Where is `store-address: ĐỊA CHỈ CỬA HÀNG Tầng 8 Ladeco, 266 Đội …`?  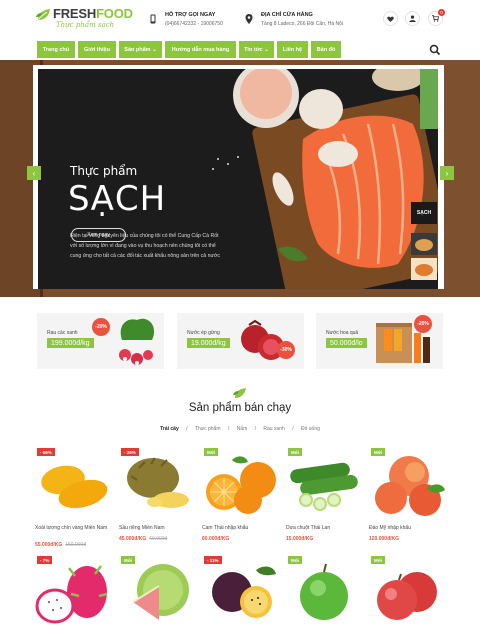
store-address: ĐỊA CHỈ CỬA HÀNG Tầng 8 Ladeco, 266 Đội … is located at coordinates (300, 22).